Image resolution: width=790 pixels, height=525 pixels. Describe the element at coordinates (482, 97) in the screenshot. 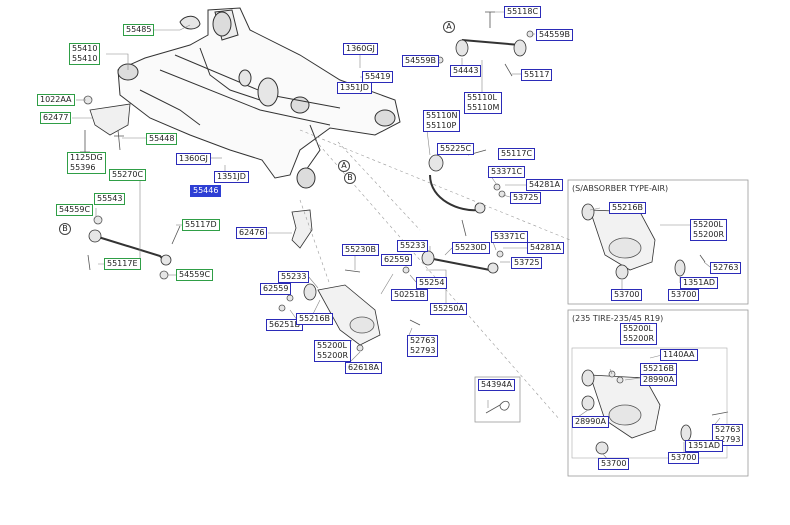

I see `part-label-55110L: 55110L` at that location.